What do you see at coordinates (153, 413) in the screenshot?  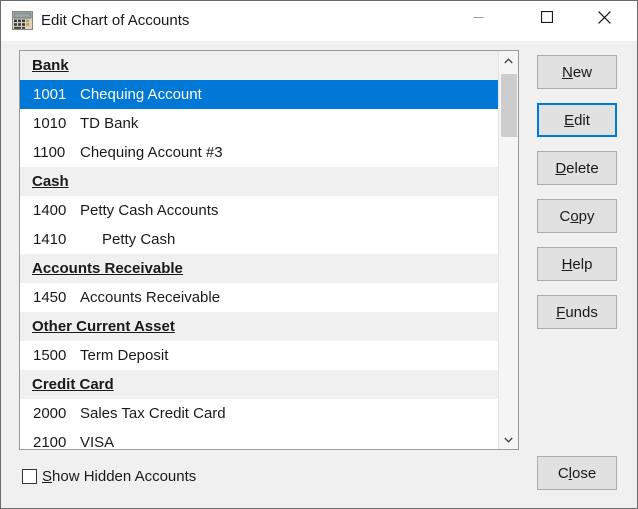 I see `account-name: Sales Tax Credit Card` at bounding box center [153, 413].